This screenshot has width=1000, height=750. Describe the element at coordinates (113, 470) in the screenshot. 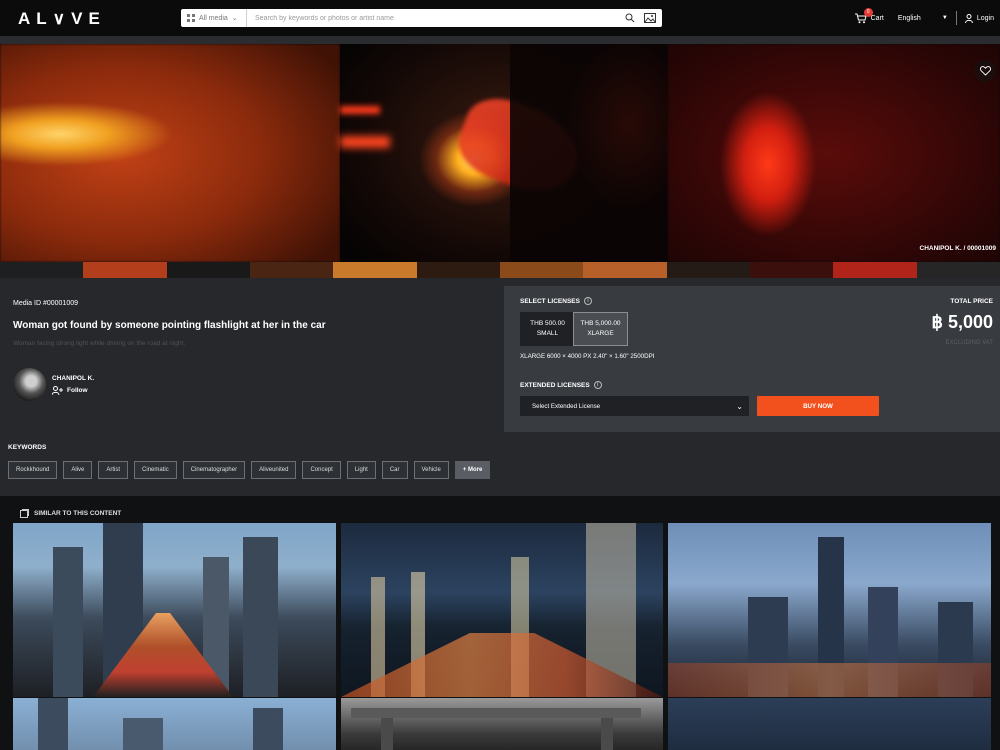

I see `keyword-tag: Artist` at that location.